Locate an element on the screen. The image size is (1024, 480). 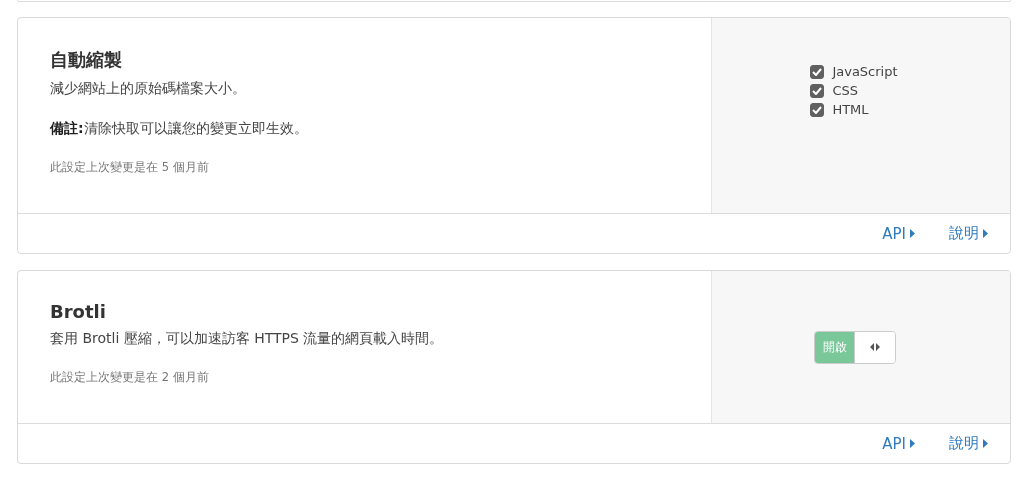
description-text: 減少網站上的原始碼檔案大小。 is located at coordinates (148, 89).